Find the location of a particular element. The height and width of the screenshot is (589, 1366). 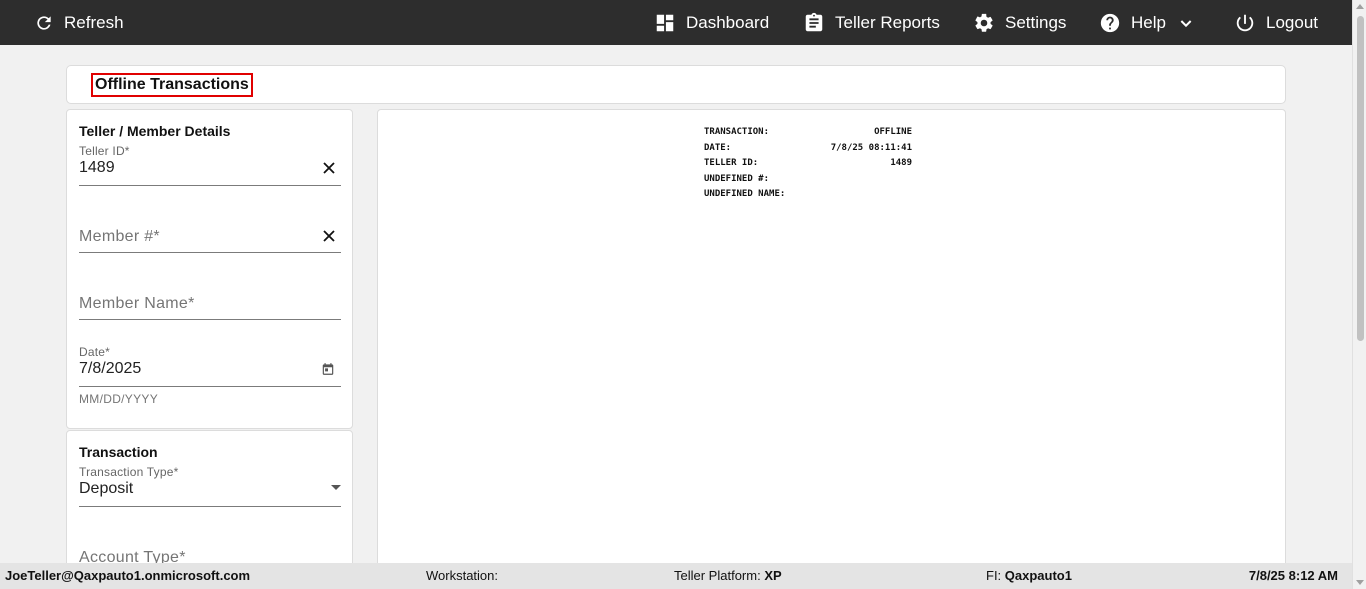

receipt-line-value: OFFLINE is located at coordinates (893, 132).